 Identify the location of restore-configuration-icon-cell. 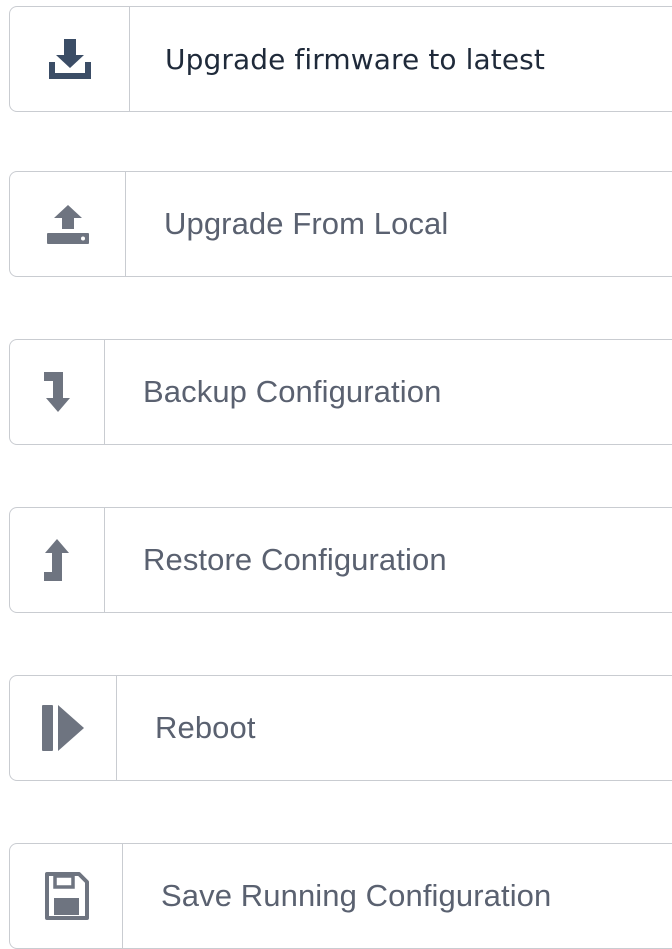
(57, 560).